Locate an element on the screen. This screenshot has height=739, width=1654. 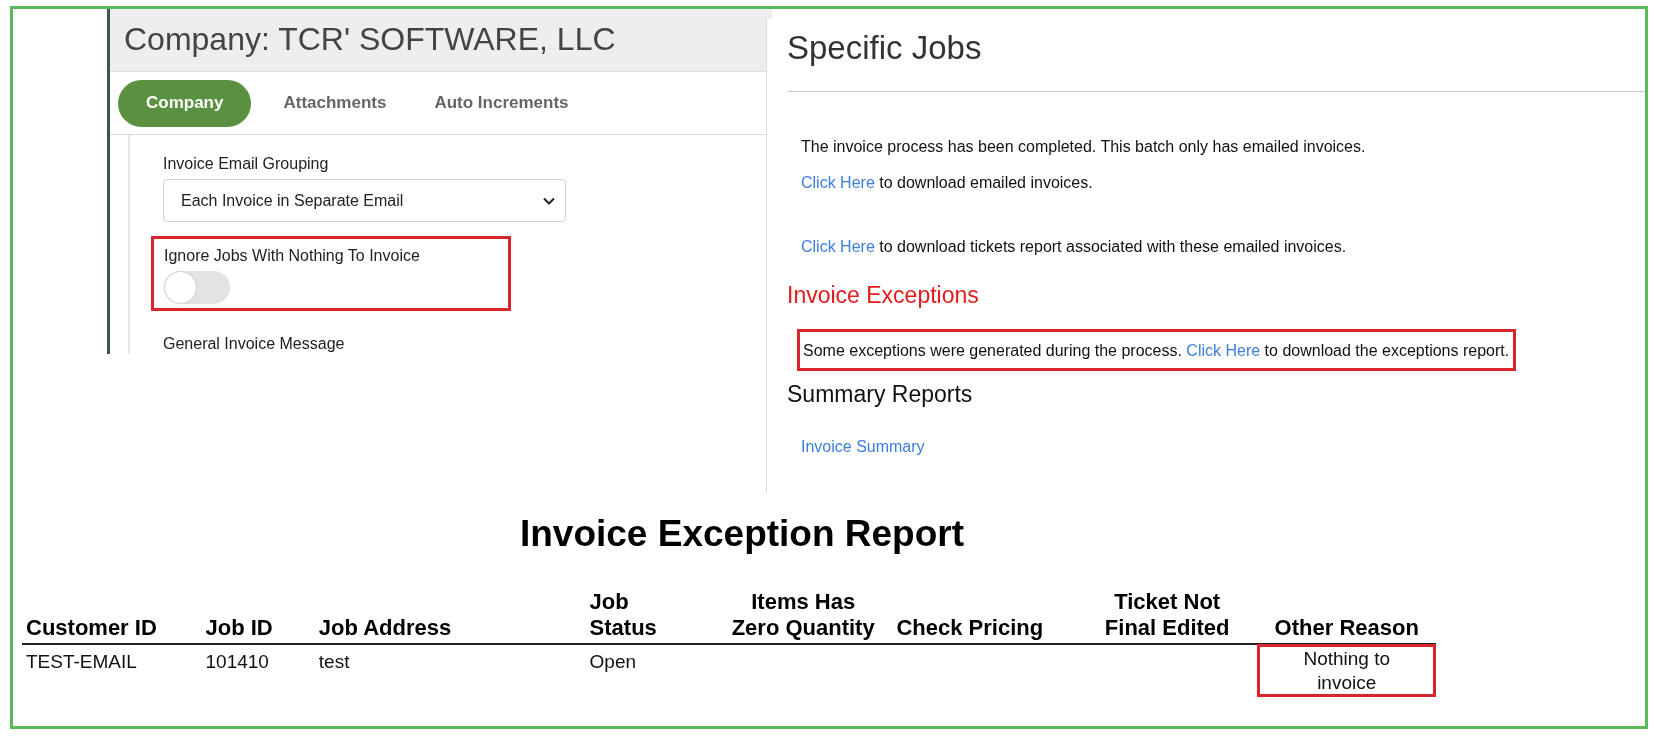
chevron-down-icon is located at coordinates (549, 200).